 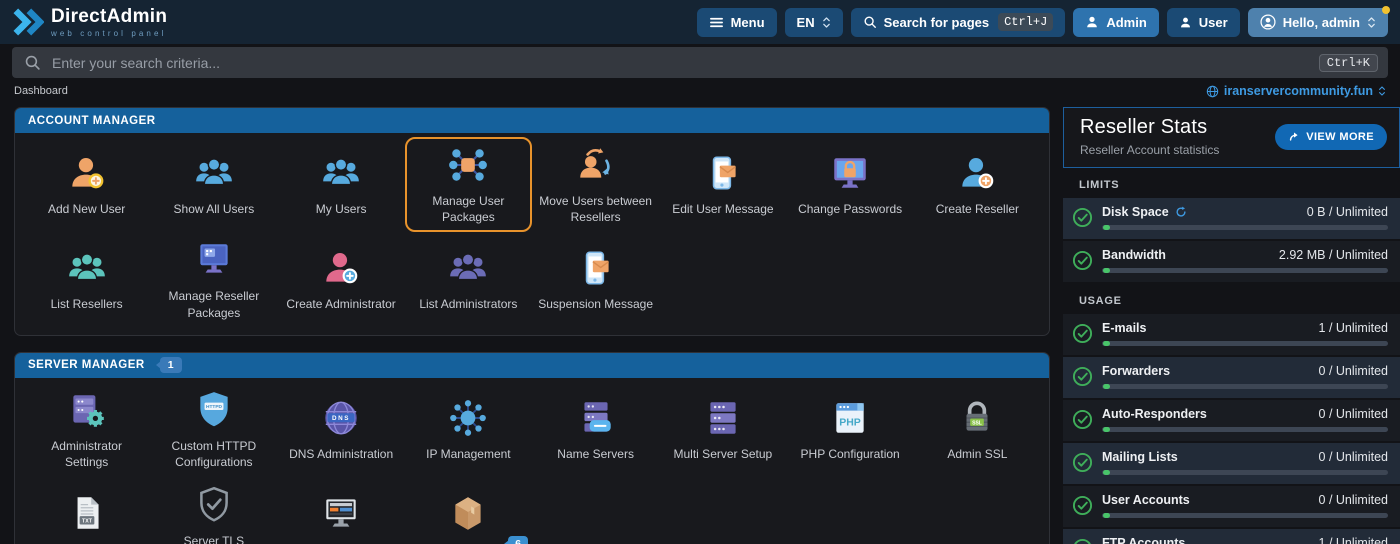 What do you see at coordinates (468, 429) in the screenshot?
I see `tile-ip-management: IP Management` at bounding box center [468, 429].